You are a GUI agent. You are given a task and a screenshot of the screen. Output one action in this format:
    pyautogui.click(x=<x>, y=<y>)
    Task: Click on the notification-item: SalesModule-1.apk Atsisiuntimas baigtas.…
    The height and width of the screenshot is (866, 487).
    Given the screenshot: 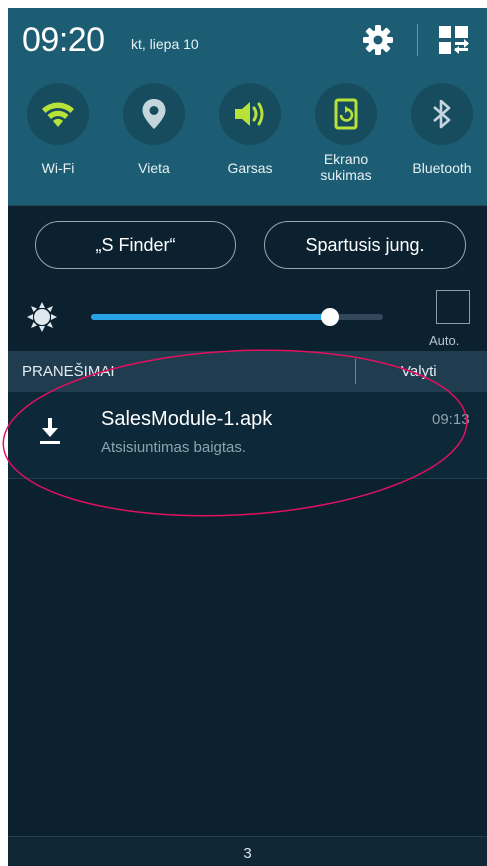 What is the action you would take?
    pyautogui.click(x=247, y=435)
    